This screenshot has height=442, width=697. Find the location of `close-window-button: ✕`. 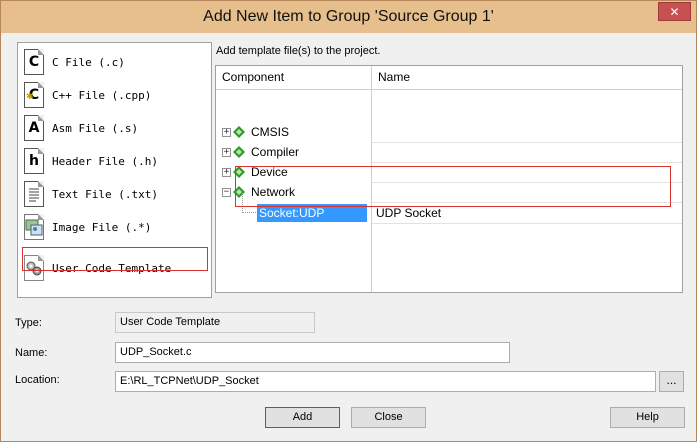

close-window-button: ✕ is located at coordinates (674, 11).